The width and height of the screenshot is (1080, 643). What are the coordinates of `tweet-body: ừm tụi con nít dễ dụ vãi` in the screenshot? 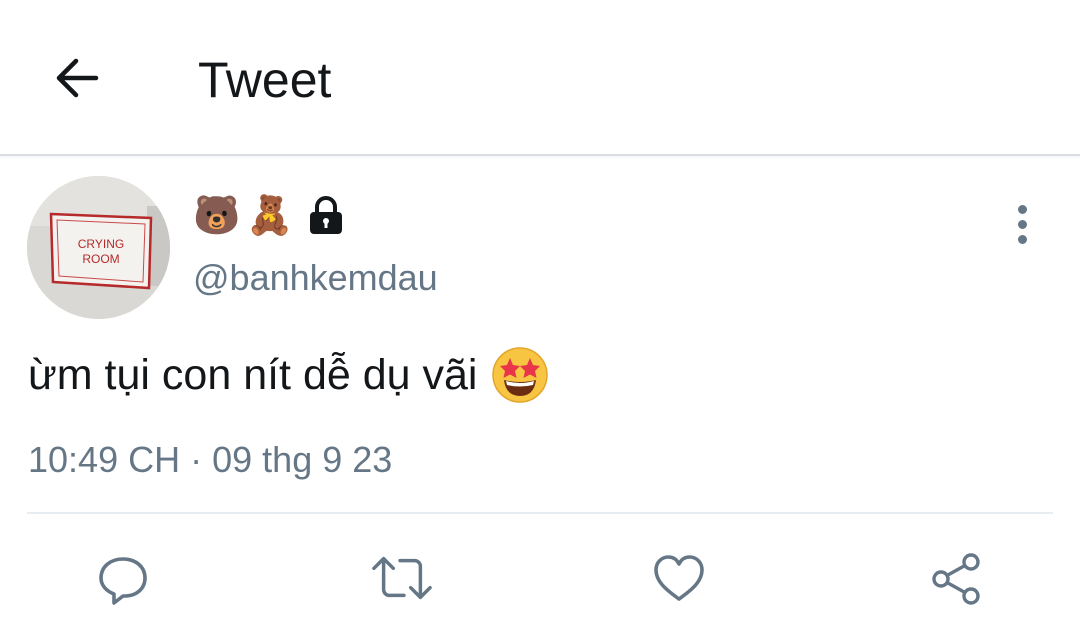 It's located at (288, 375).